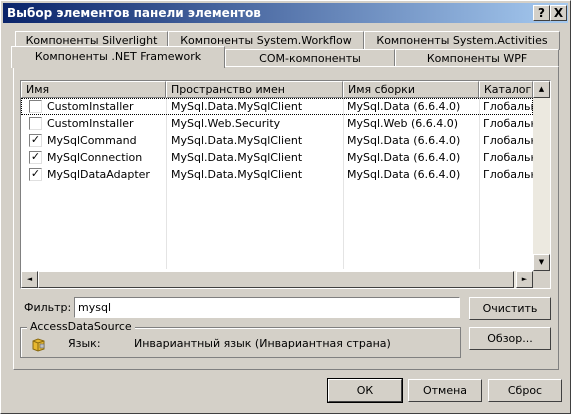 Image resolution: width=571 pixels, height=414 pixels. Describe the element at coordinates (226, 123) in the screenshot. I see `cell-namespace: MySql.Web.Security` at that location.